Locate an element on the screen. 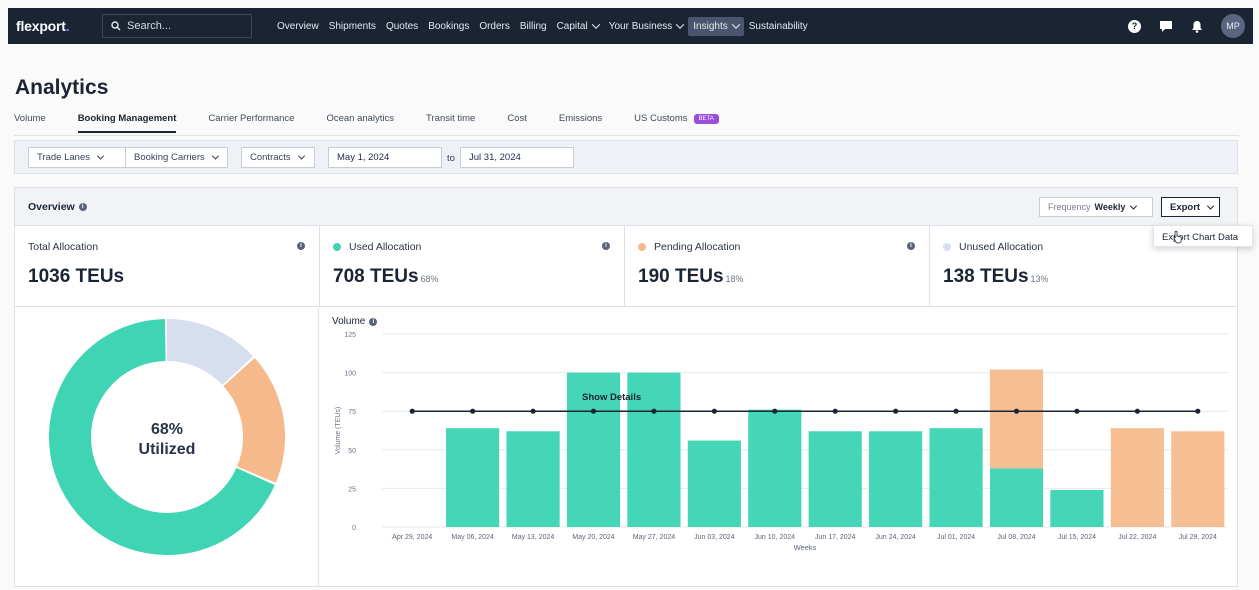 Image resolution: width=1259 pixels, height=590 pixels. nav-bookings: Bookings is located at coordinates (448, 26).